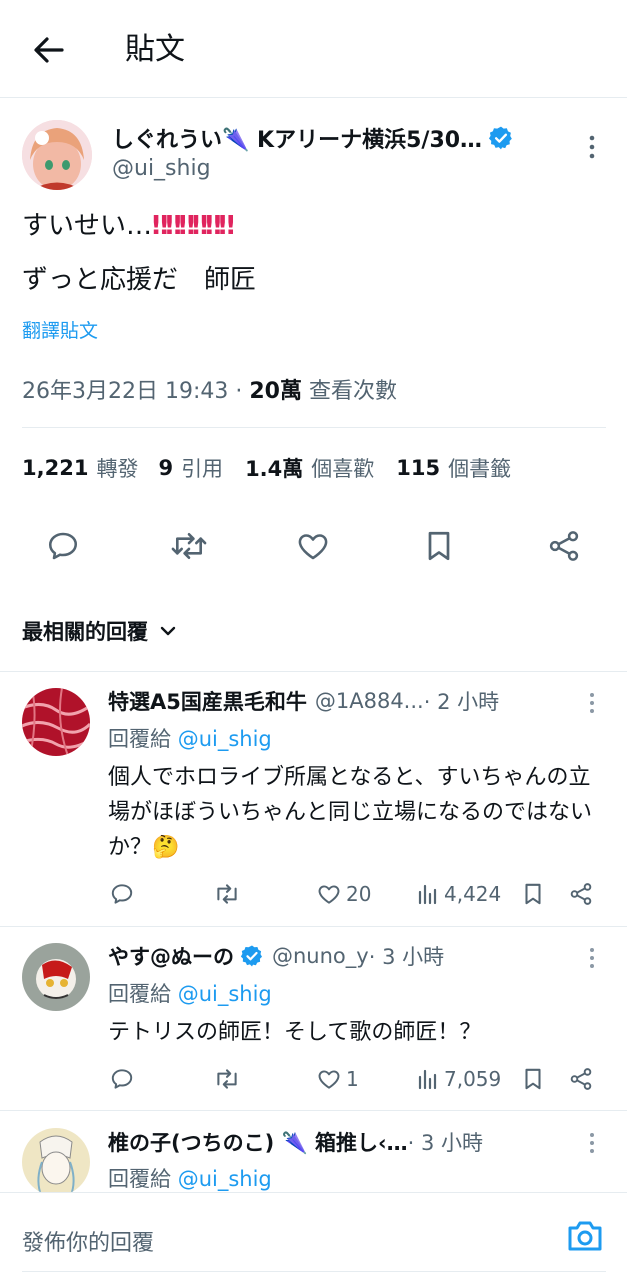  I want to click on tweet-text: すいせい…‼‼‼‼‼‼ ずっと応援だ 師匠, so click(139, 253).